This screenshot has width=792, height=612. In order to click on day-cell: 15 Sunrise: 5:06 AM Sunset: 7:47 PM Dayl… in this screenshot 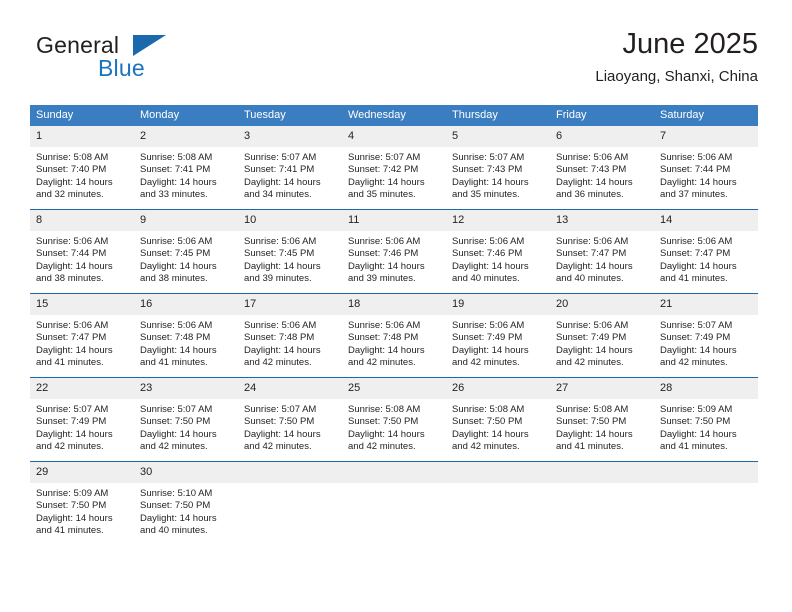, I will do `click(82, 335)`.